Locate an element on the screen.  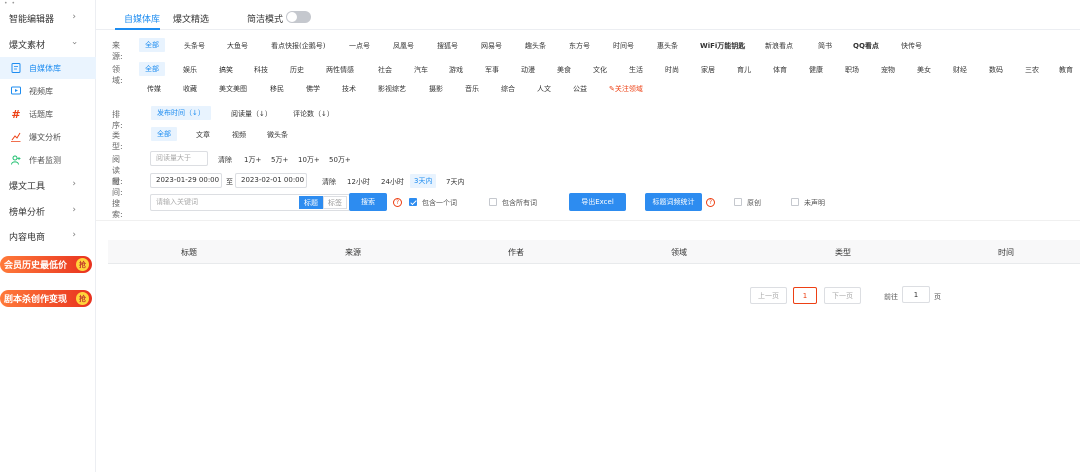
field-option: 公益 is located at coordinates (580, 89).